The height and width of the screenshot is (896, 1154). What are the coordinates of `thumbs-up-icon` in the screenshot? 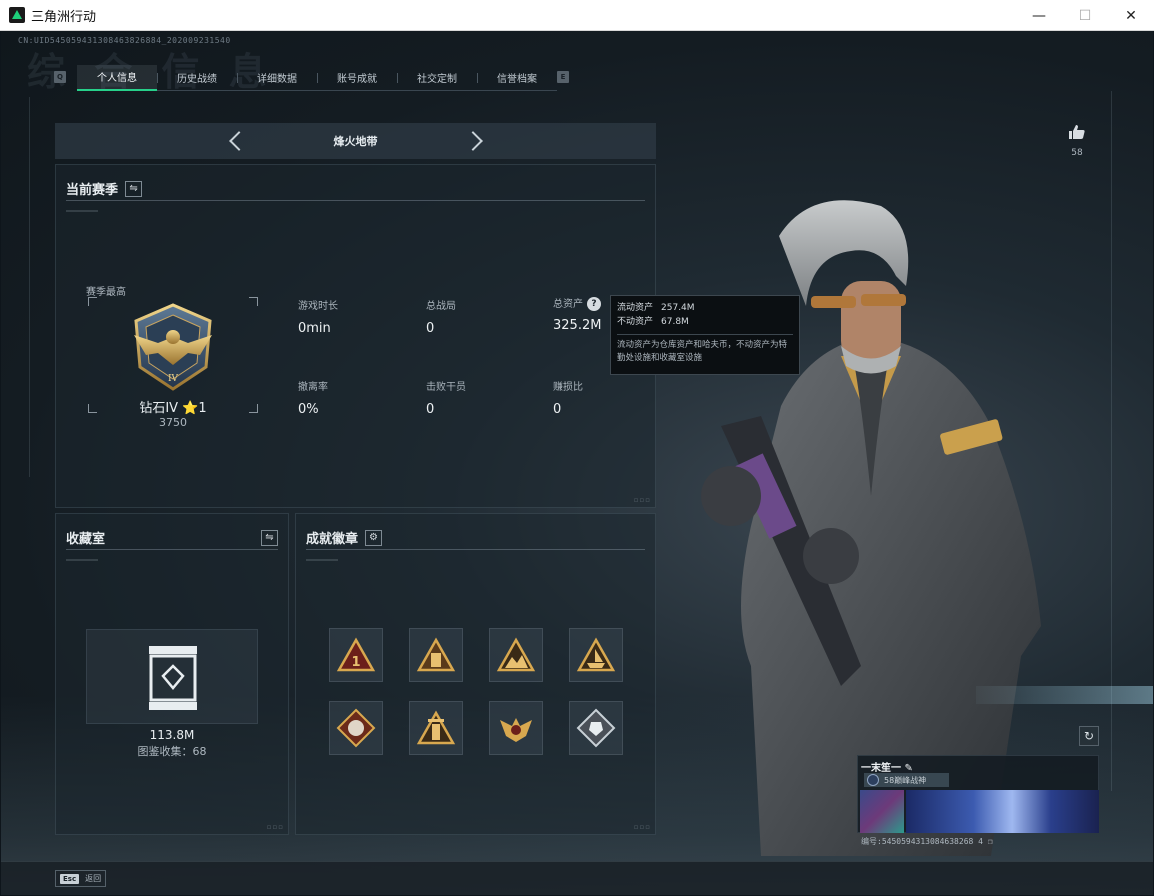 It's located at (1077, 132).